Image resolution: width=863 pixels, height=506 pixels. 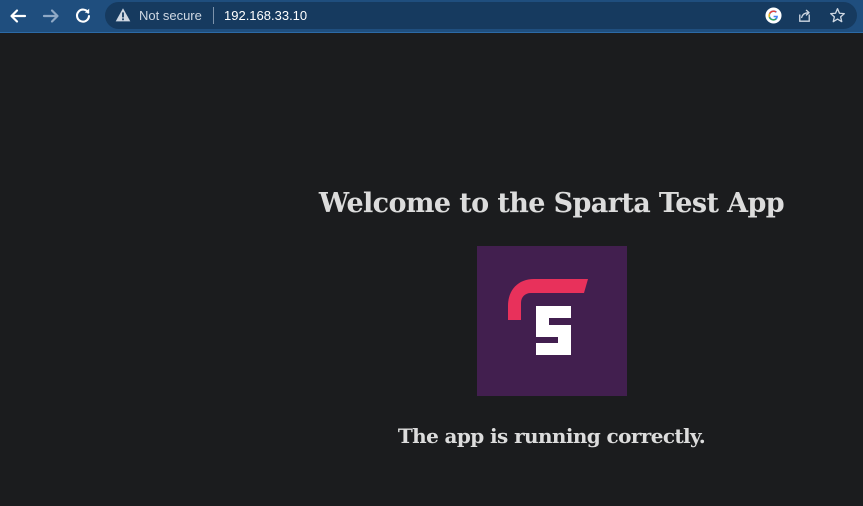 I want to click on arrow-left-icon, so click(x=18, y=16).